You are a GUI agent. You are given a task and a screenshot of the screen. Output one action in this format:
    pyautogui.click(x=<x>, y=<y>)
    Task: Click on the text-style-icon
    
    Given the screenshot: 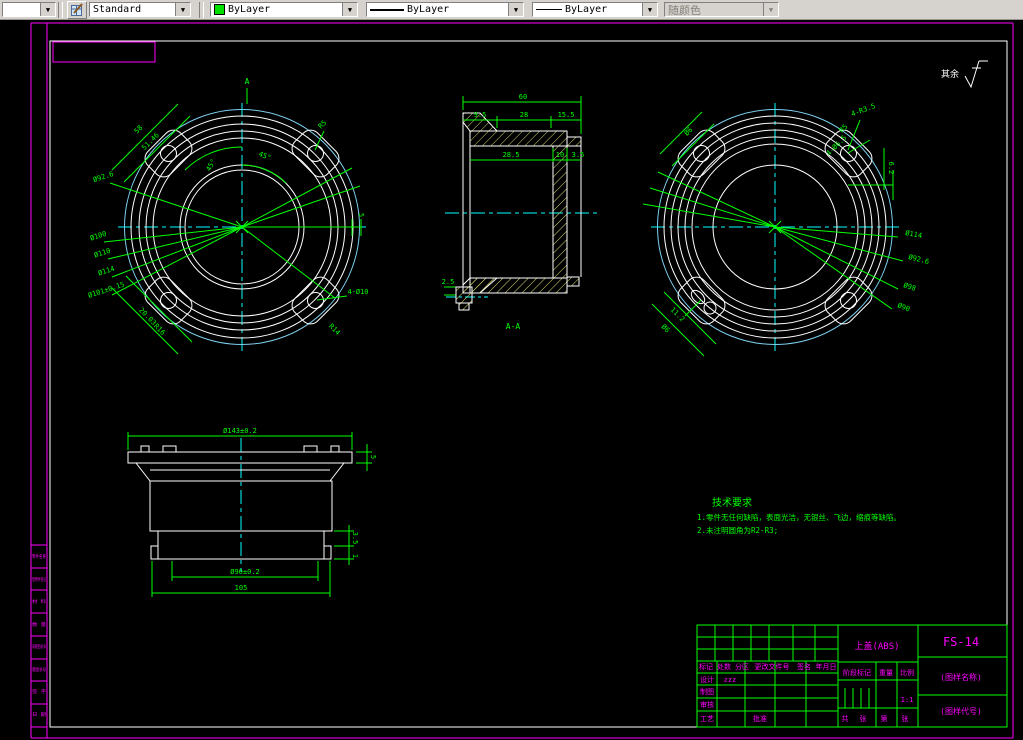 What is the action you would take?
    pyautogui.click(x=77, y=9)
    